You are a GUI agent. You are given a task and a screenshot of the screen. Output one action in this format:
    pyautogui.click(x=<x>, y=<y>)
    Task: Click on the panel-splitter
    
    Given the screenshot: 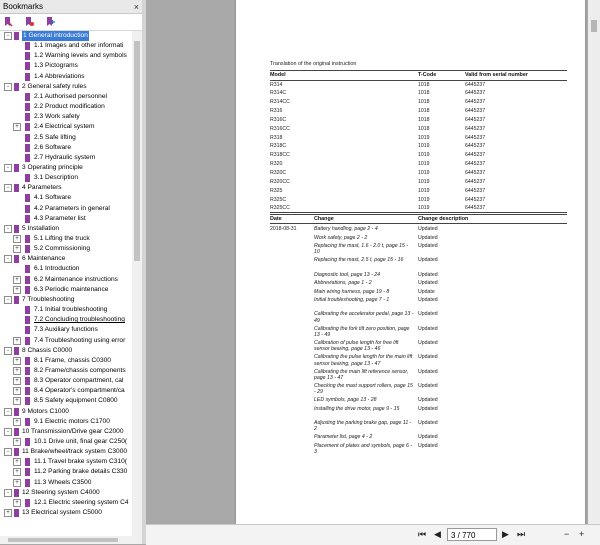 What is the action you would take?
    pyautogui.click(x=144, y=272)
    